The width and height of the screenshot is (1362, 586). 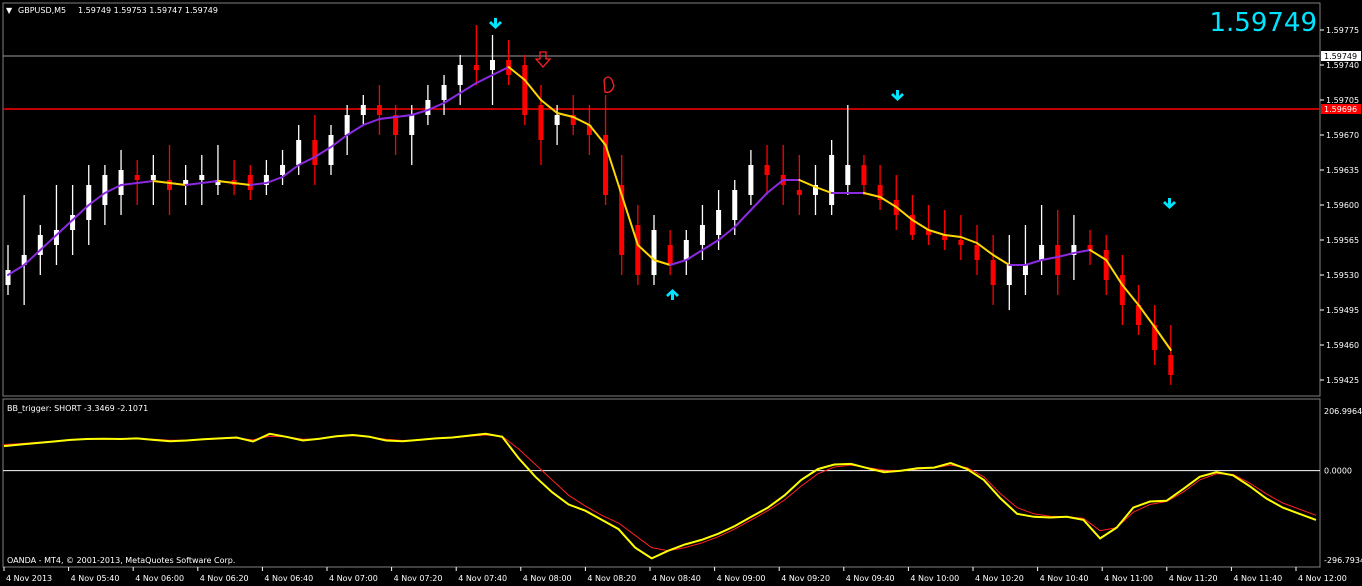 I want to click on price-tick-label: 1.59775, so click(x=1342, y=30).